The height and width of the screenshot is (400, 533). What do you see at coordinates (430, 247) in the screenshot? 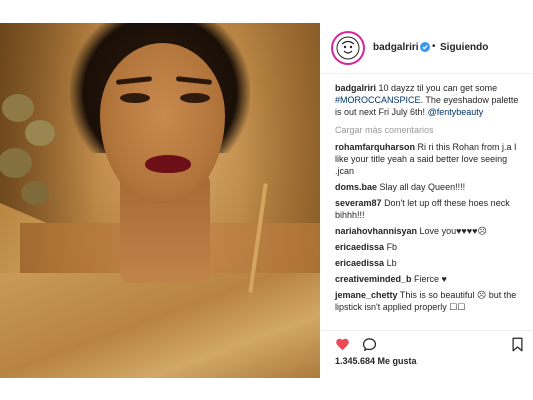
I see `comment-item: ericaedissa Fb` at bounding box center [430, 247].